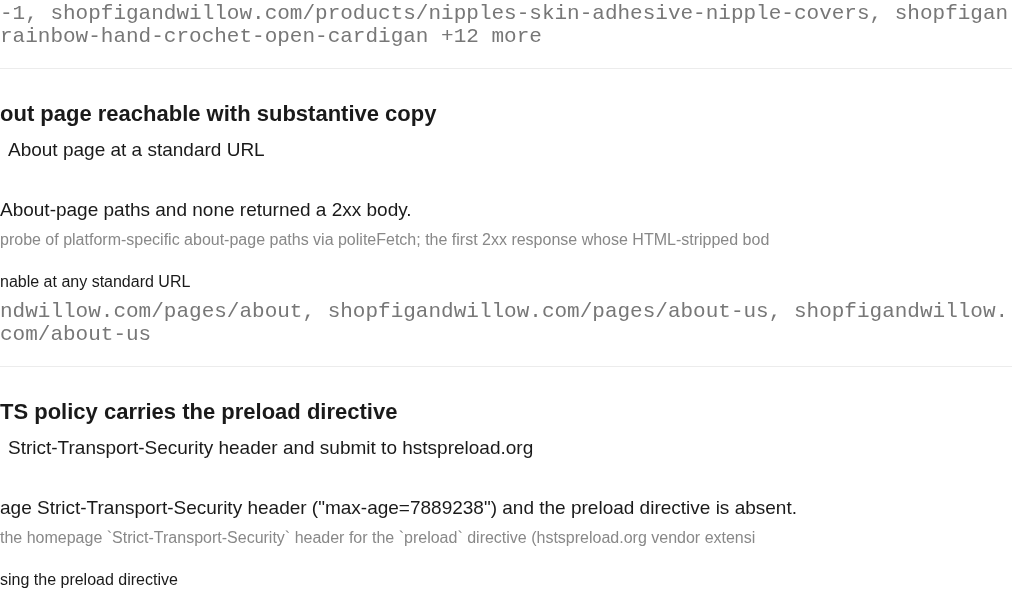 The height and width of the screenshot is (593, 1012). I want to click on method-text: the homepage `Strict-Transport-Security` header for the `preload` directive (hstspreload.org vendor extensi, so click(378, 538).